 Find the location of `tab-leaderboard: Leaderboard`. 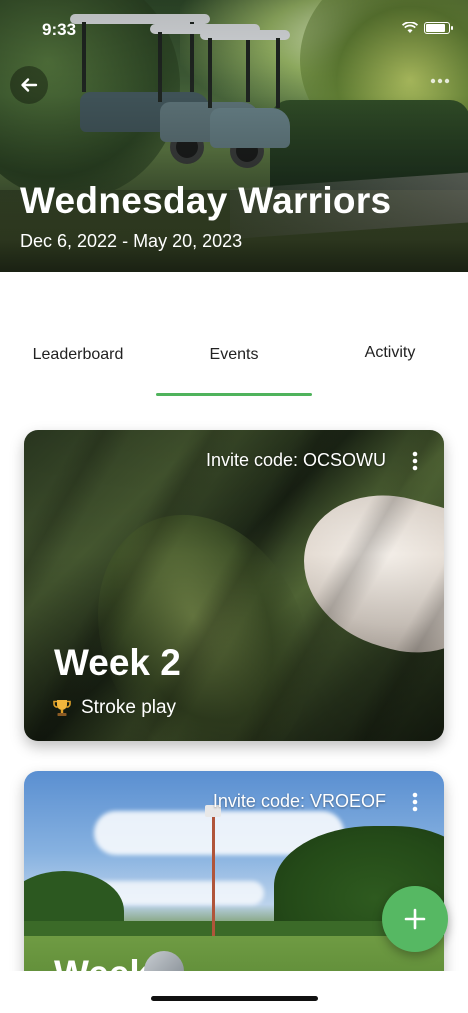

tab-leaderboard: Leaderboard is located at coordinates (78, 355).